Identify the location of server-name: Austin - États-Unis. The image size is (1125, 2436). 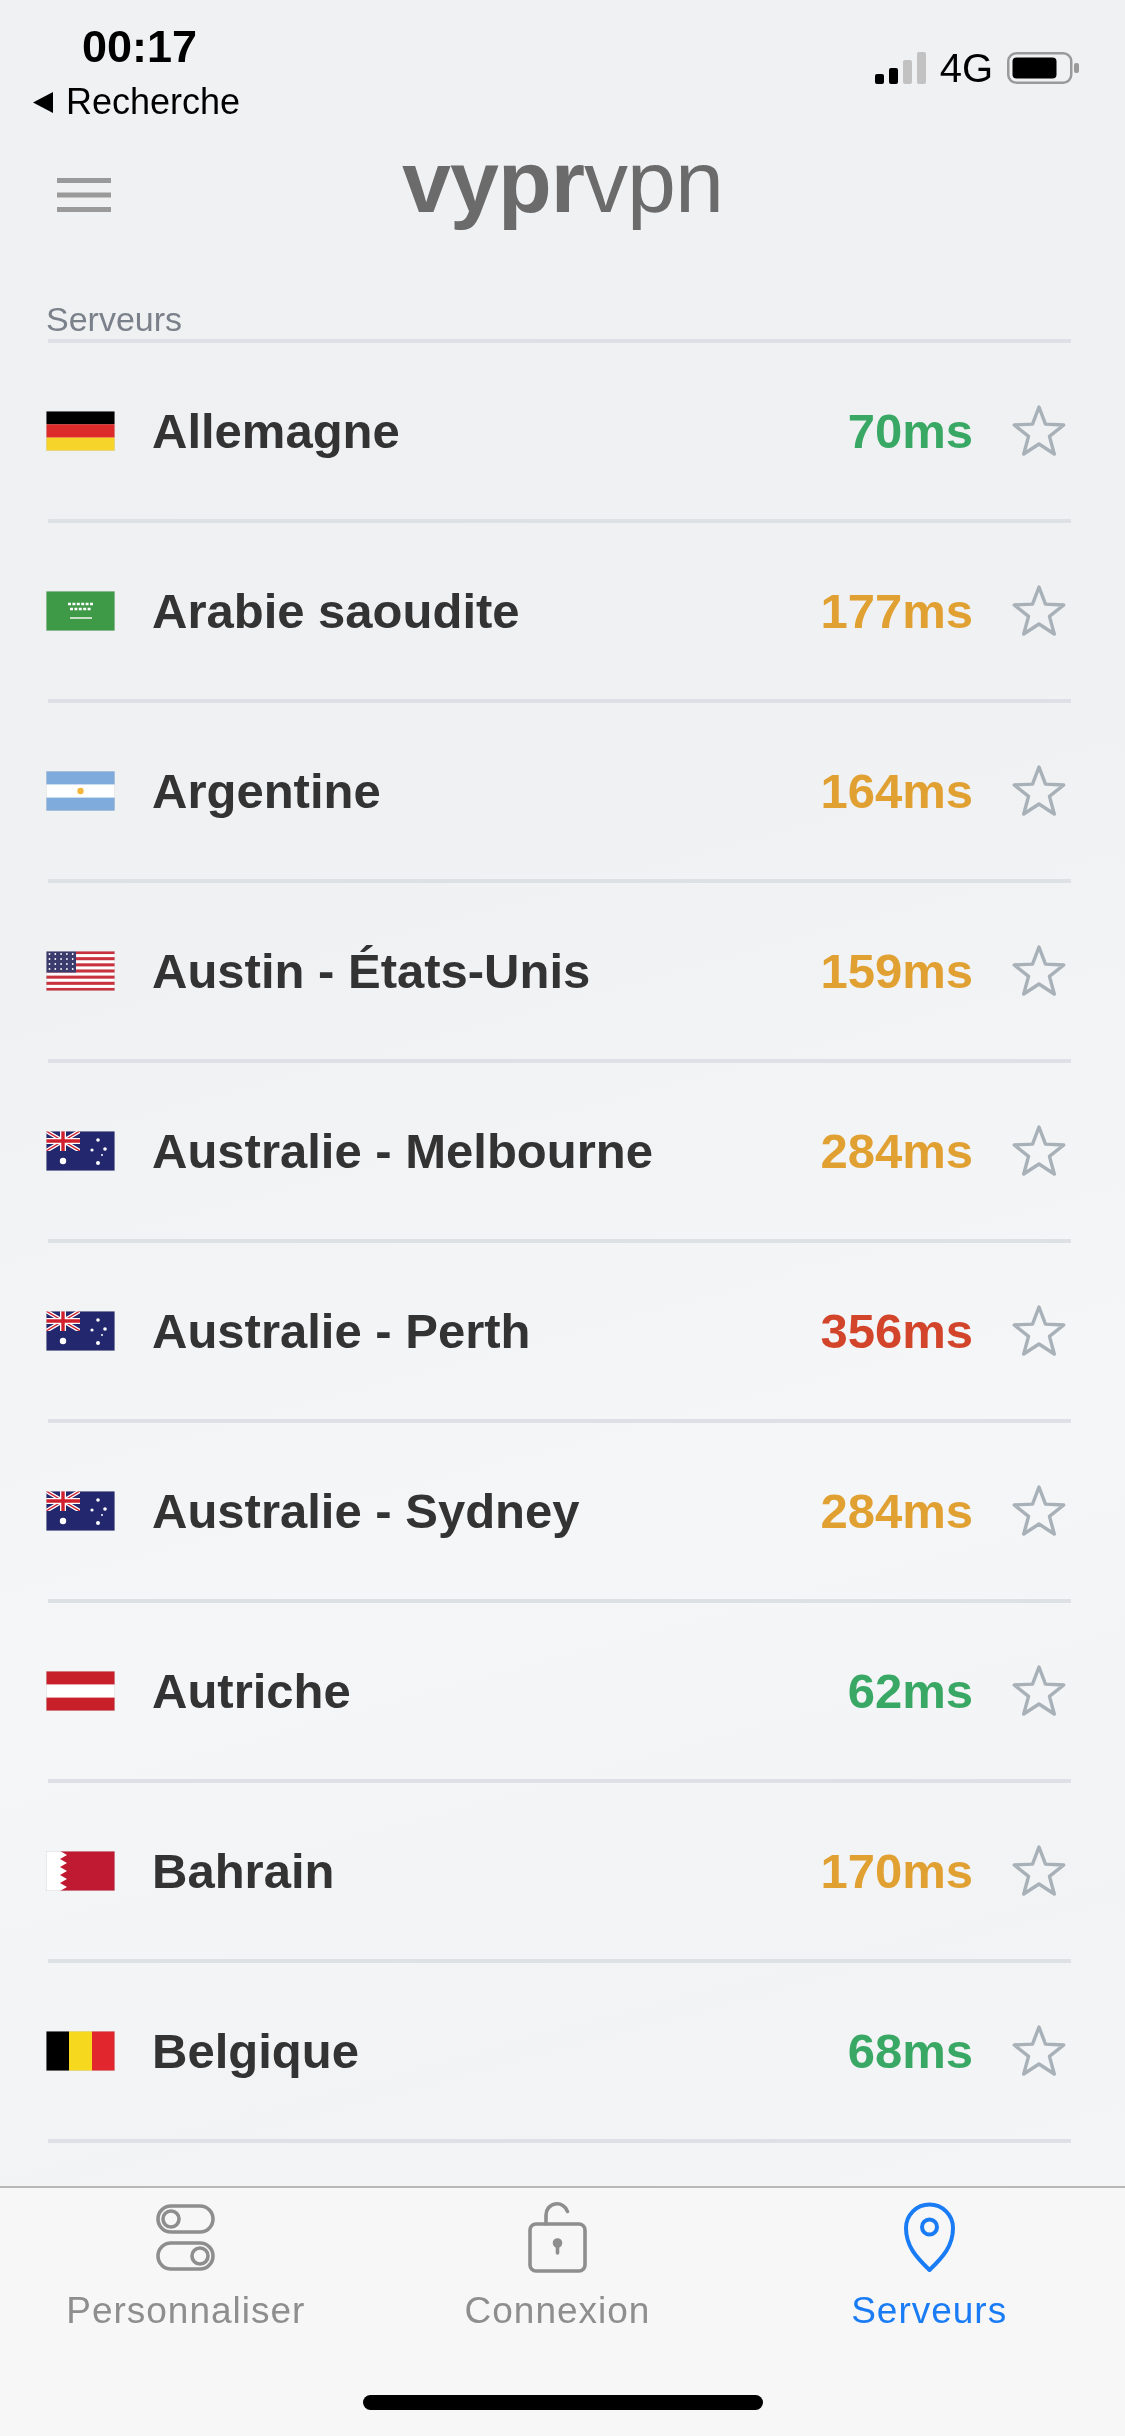
(371, 971).